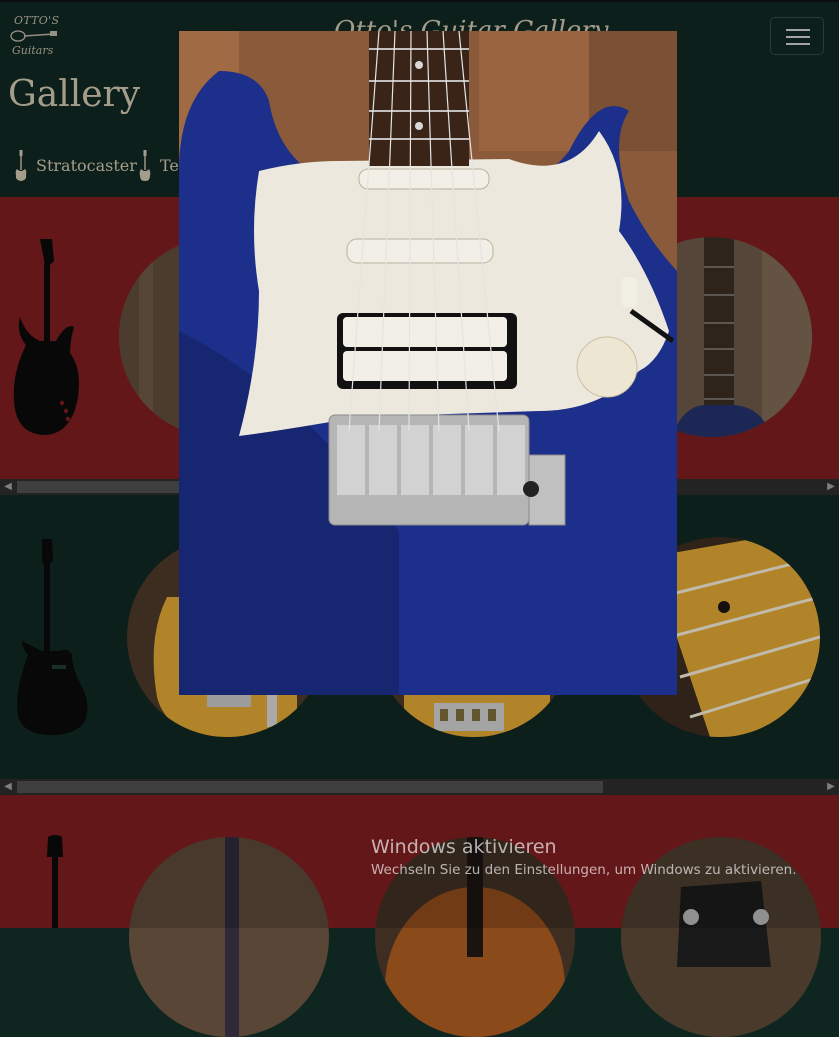 The image size is (839, 1037). I want to click on windows-activation-title: Windows aktivieren, so click(464, 847).